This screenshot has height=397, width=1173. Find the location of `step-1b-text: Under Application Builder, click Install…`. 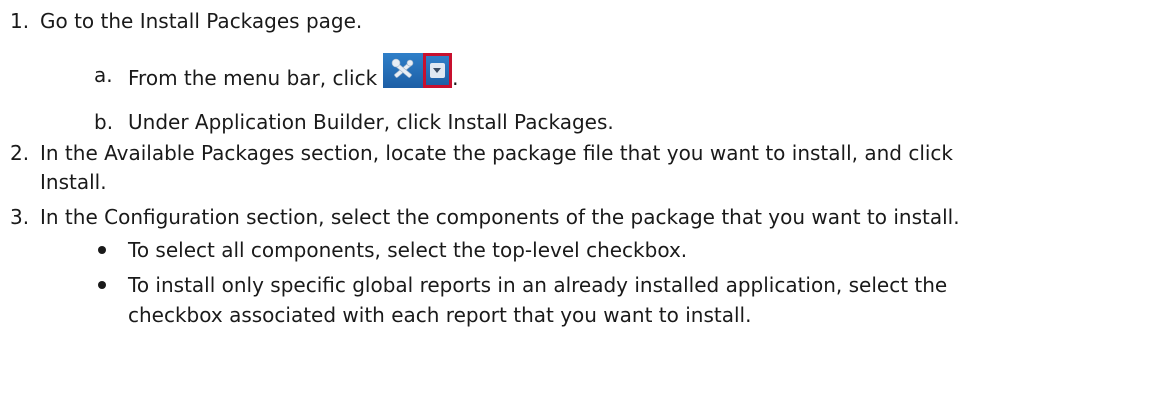

step-1b-text: Under Application Builder, click Install… is located at coordinates (371, 122).